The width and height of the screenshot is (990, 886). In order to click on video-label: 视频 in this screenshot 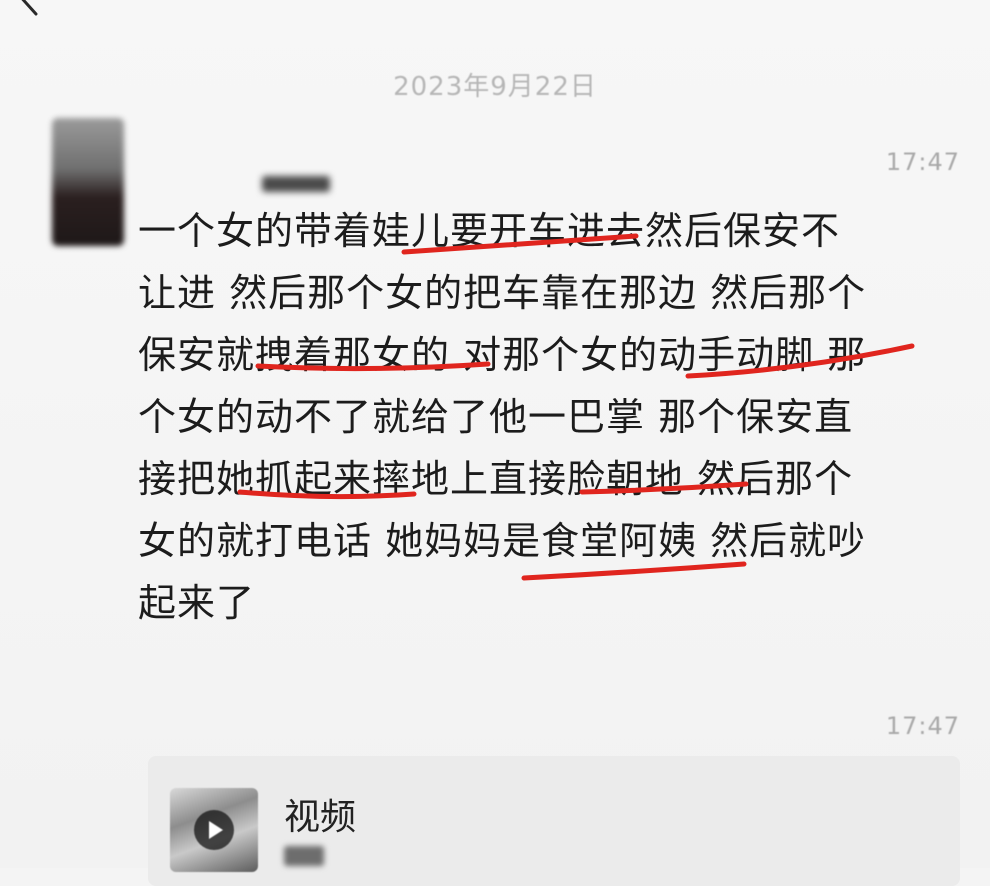, I will do `click(320, 817)`.